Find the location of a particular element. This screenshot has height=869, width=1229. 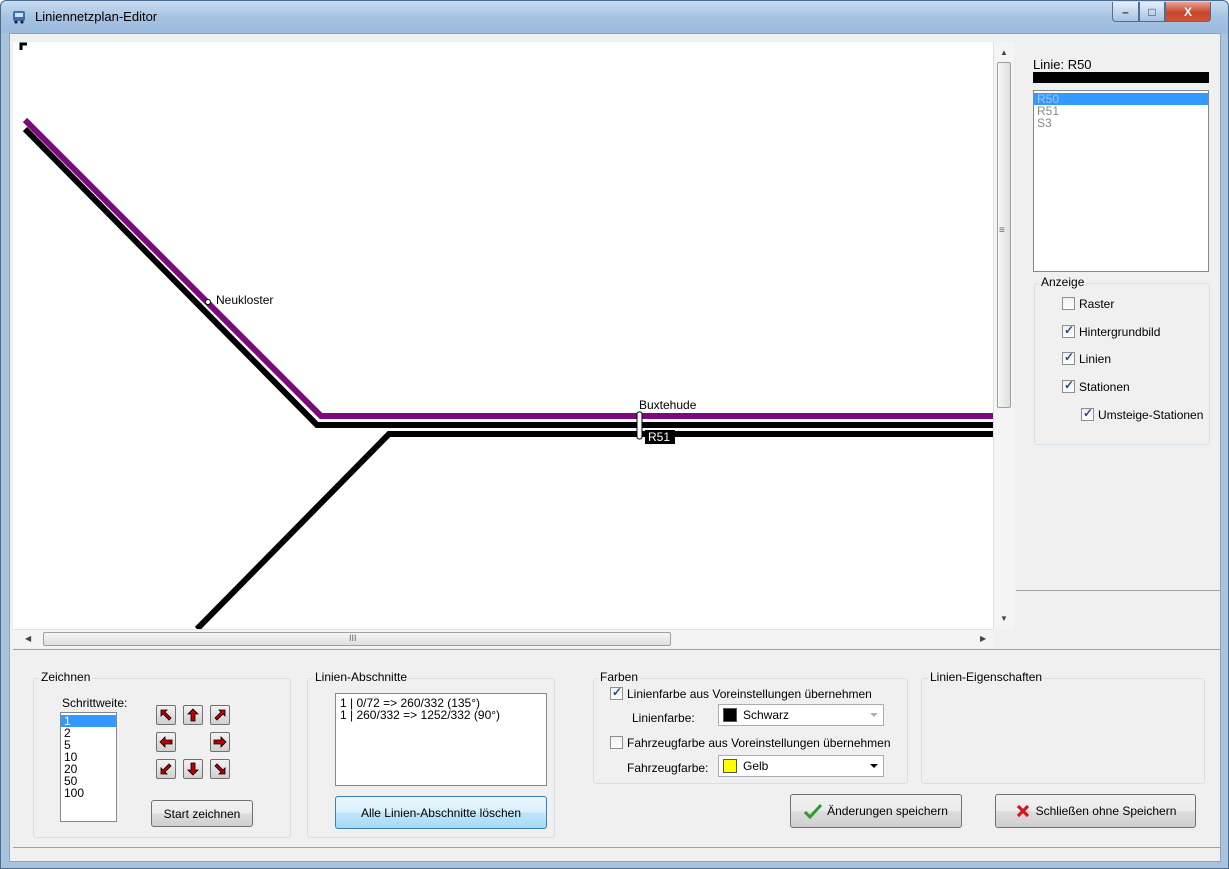

line-list-item: S3 is located at coordinates (1121, 123).